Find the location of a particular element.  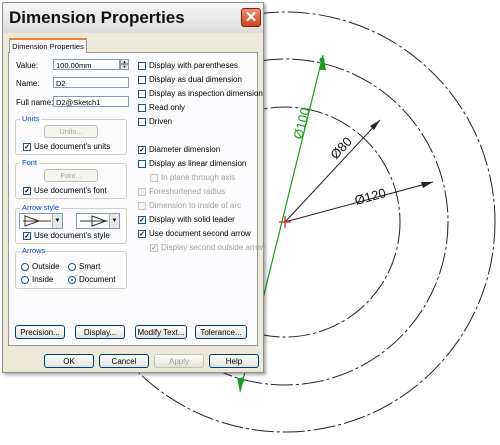

radio-document-label: Document is located at coordinates (97, 279).